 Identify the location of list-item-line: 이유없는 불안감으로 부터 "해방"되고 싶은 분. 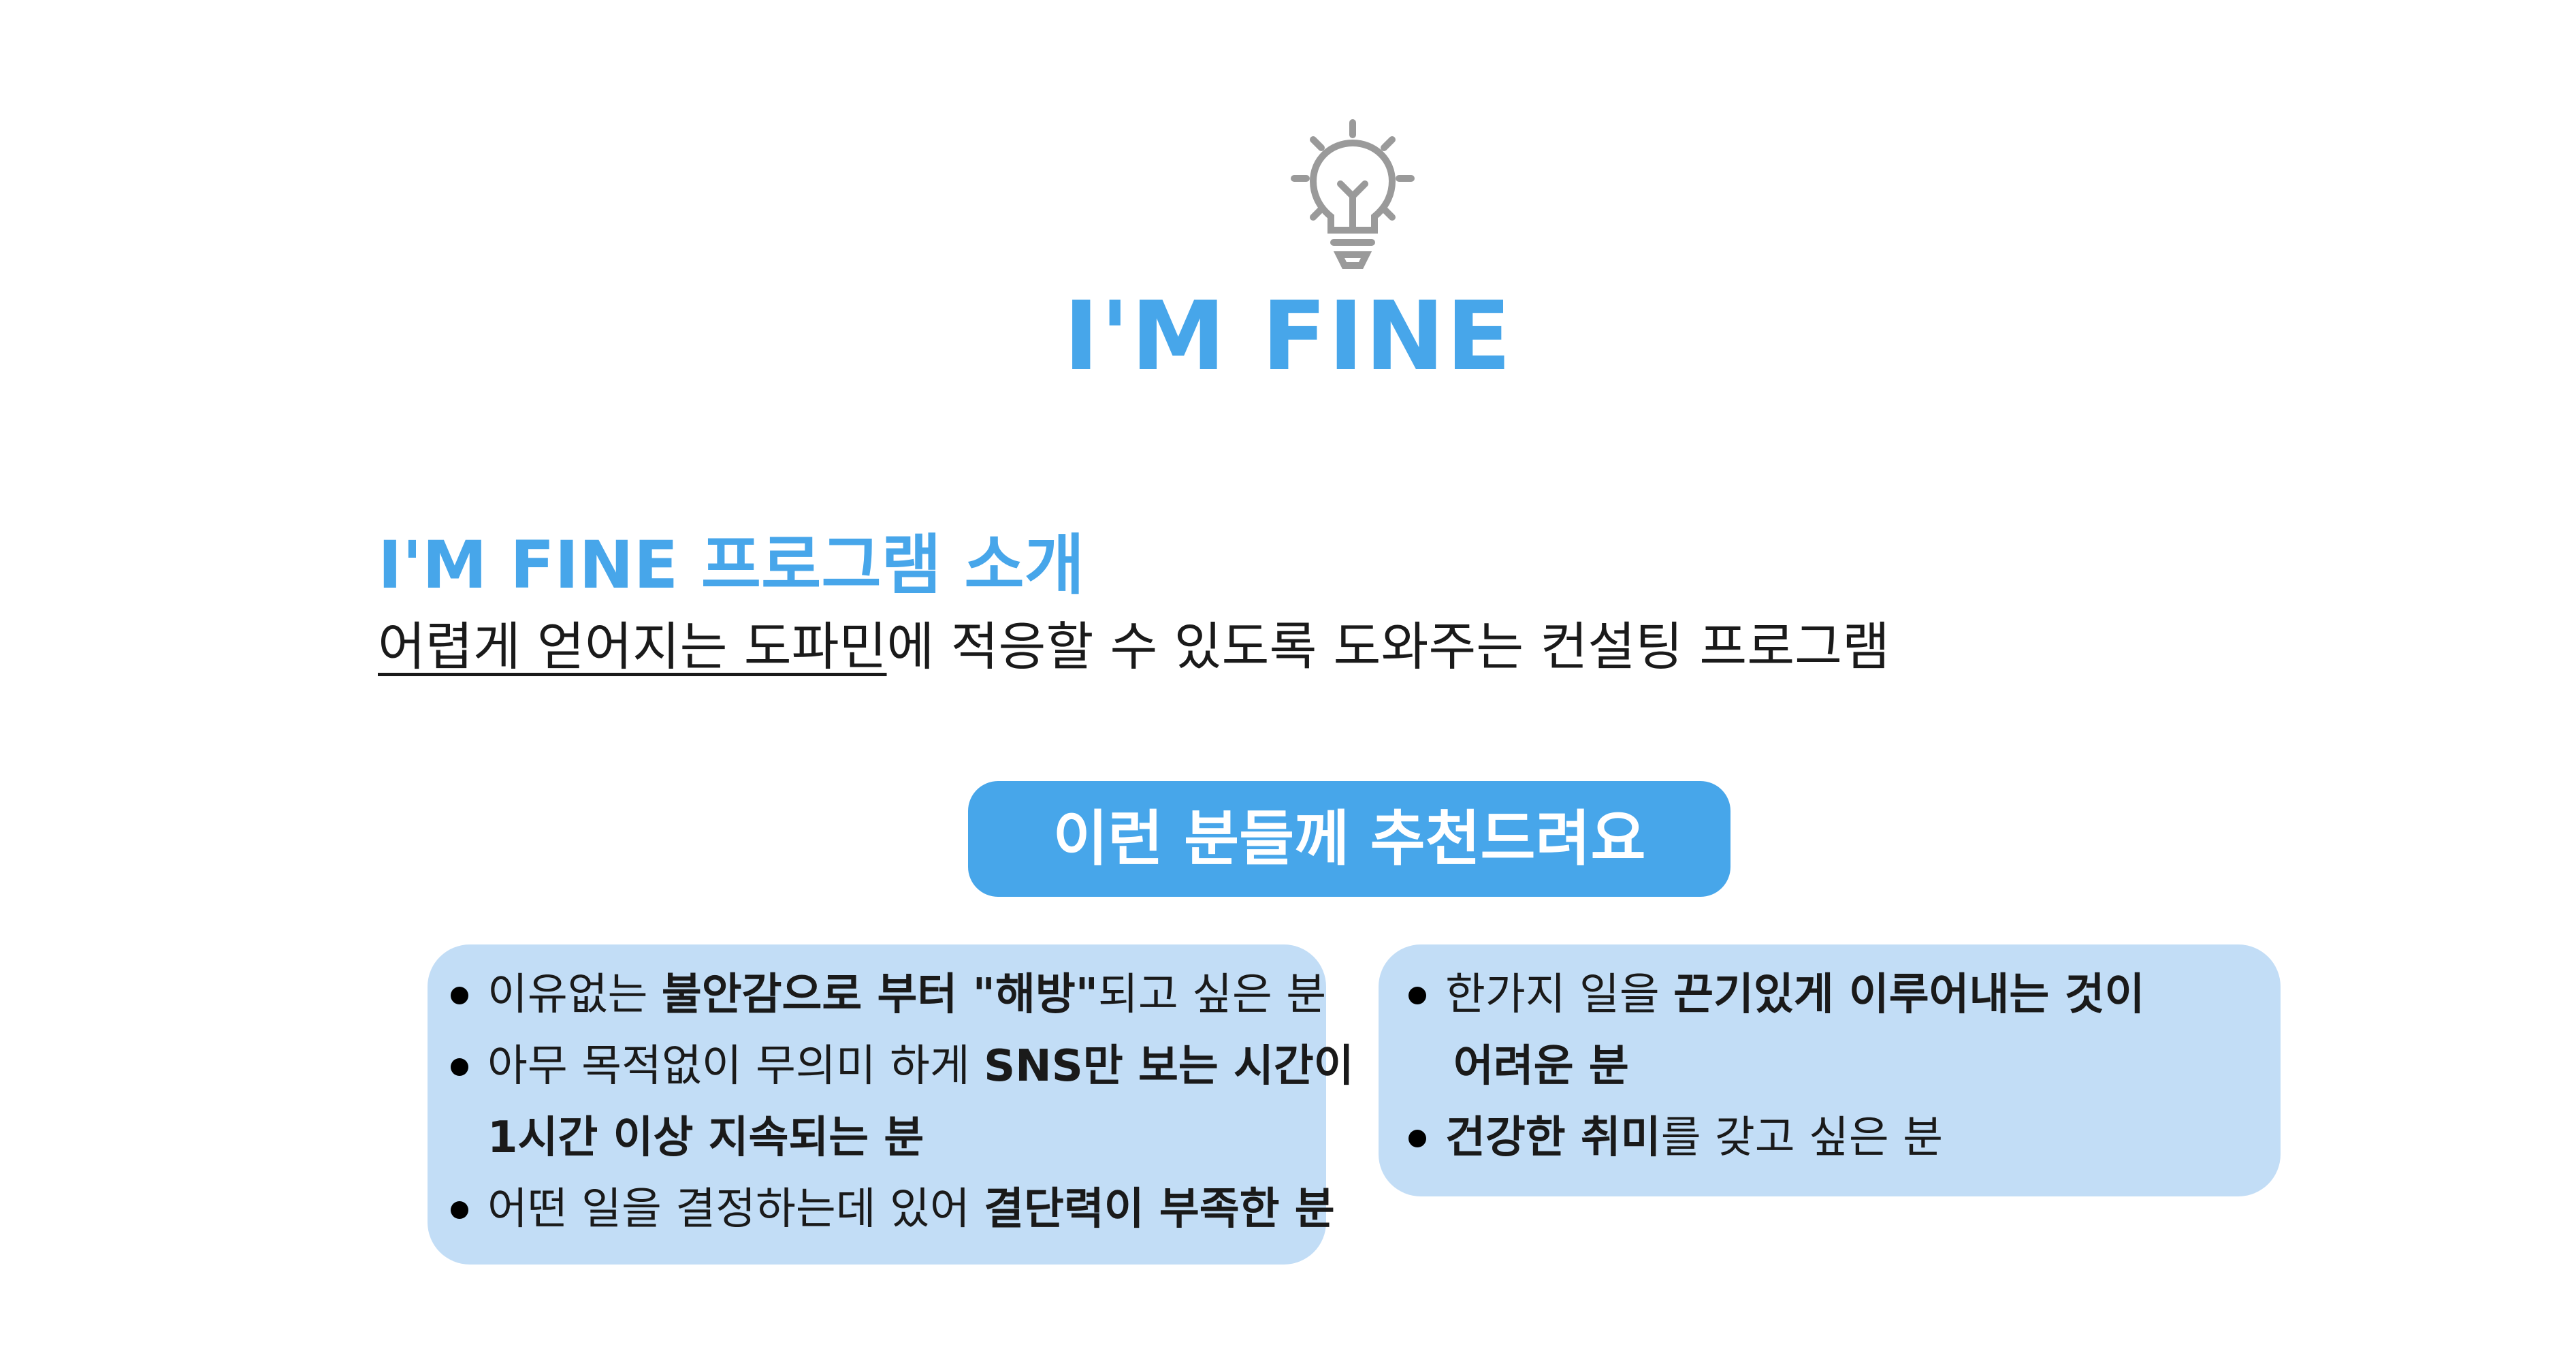
(921, 995).